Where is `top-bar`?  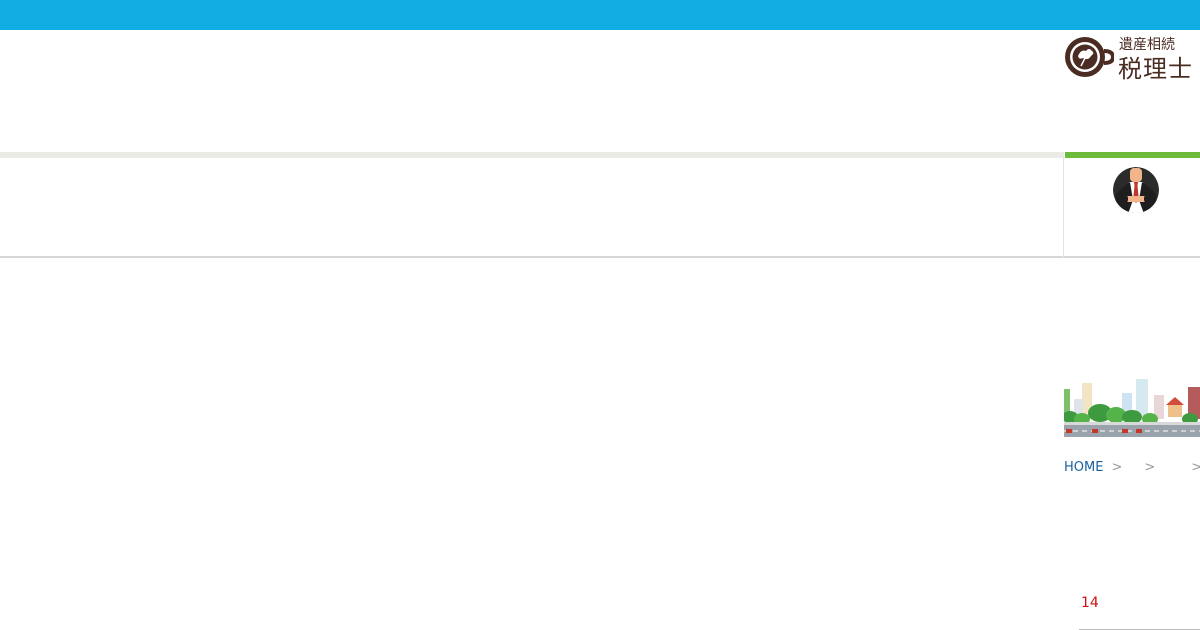 top-bar is located at coordinates (600, 15).